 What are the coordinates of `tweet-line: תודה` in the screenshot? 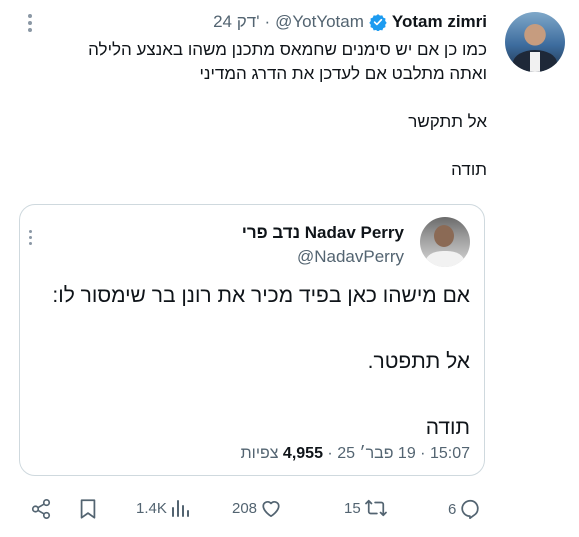 It's located at (469, 169).